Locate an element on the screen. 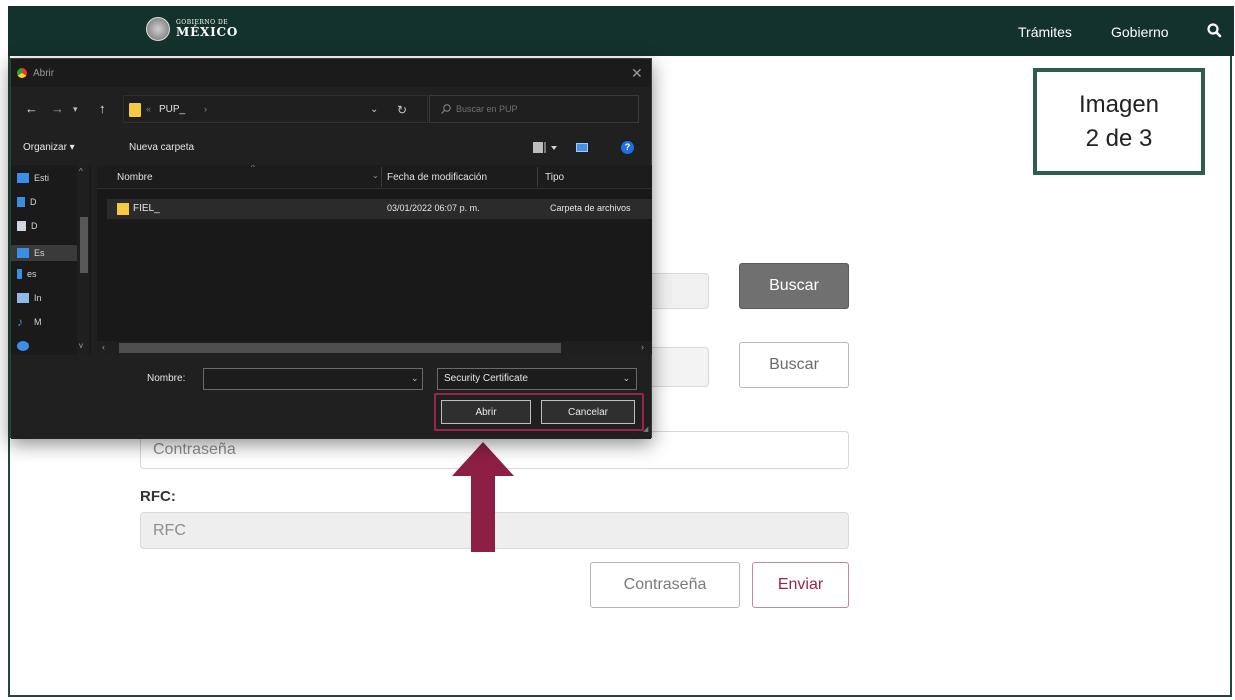  file-name: FIEL_ is located at coordinates (146, 208).